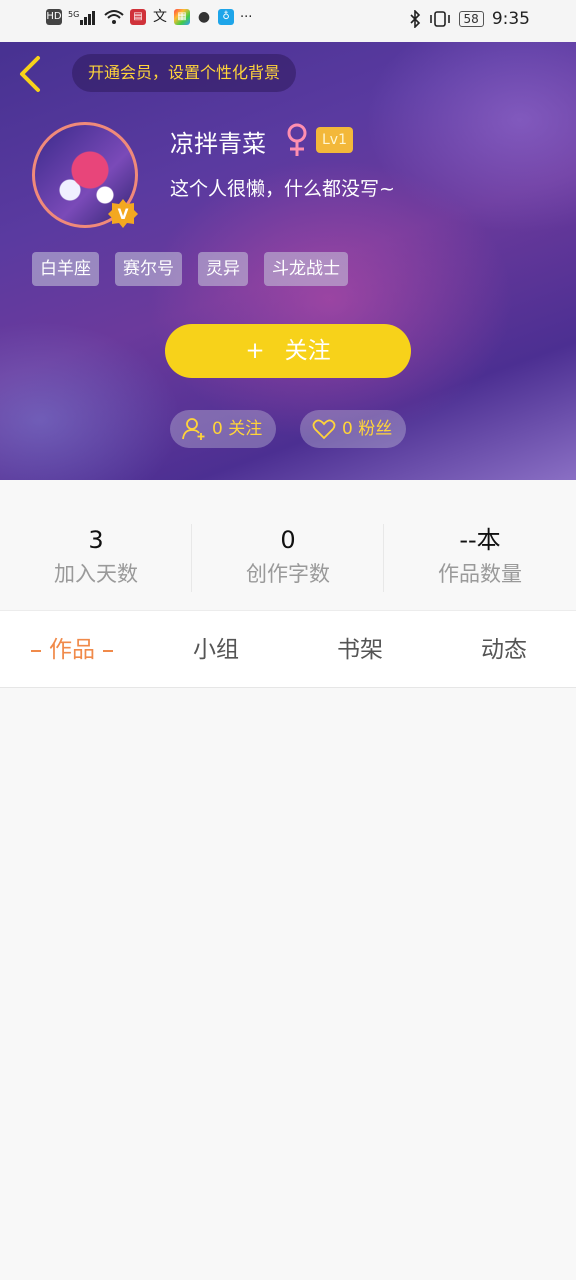  Describe the element at coordinates (288, 574) in the screenshot. I see `stat-label: 创作字数` at that location.